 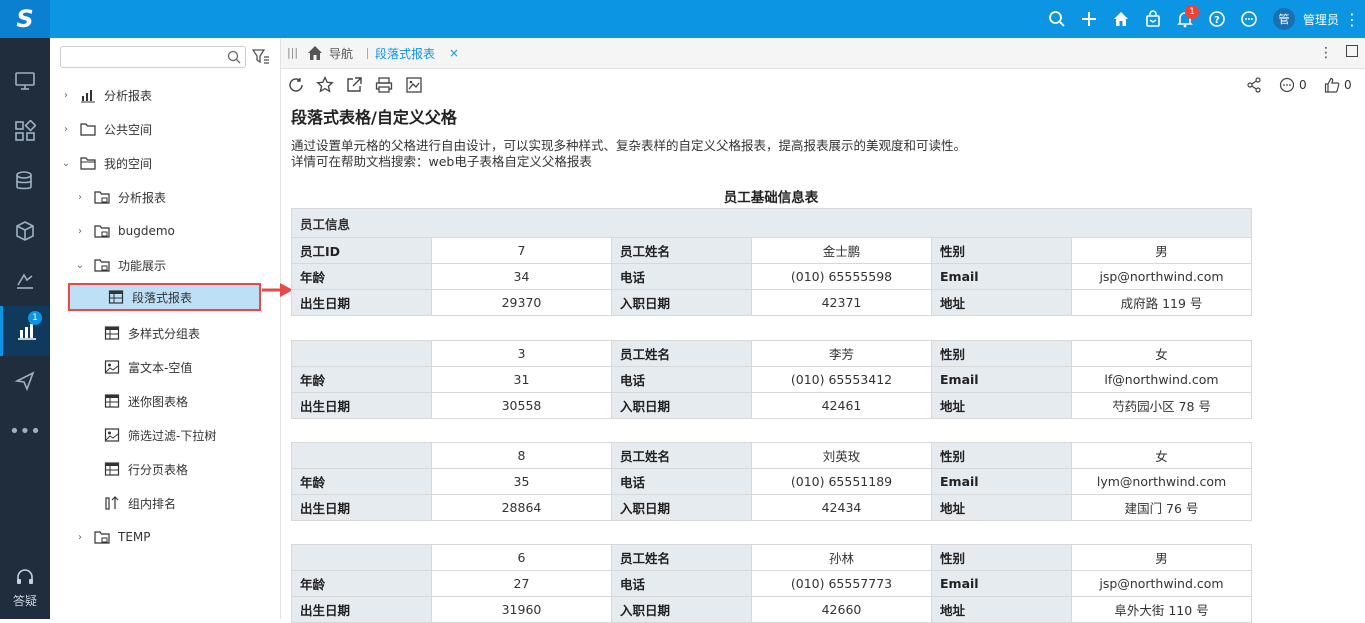 I want to click on image-table-icon, so click(x=112, y=435).